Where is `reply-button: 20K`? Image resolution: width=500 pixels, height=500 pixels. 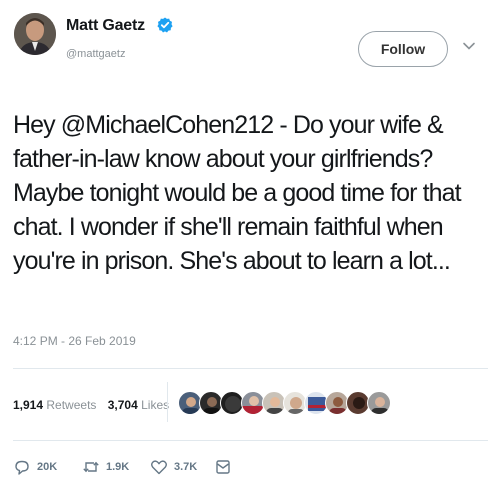 reply-button: 20K is located at coordinates (35, 467).